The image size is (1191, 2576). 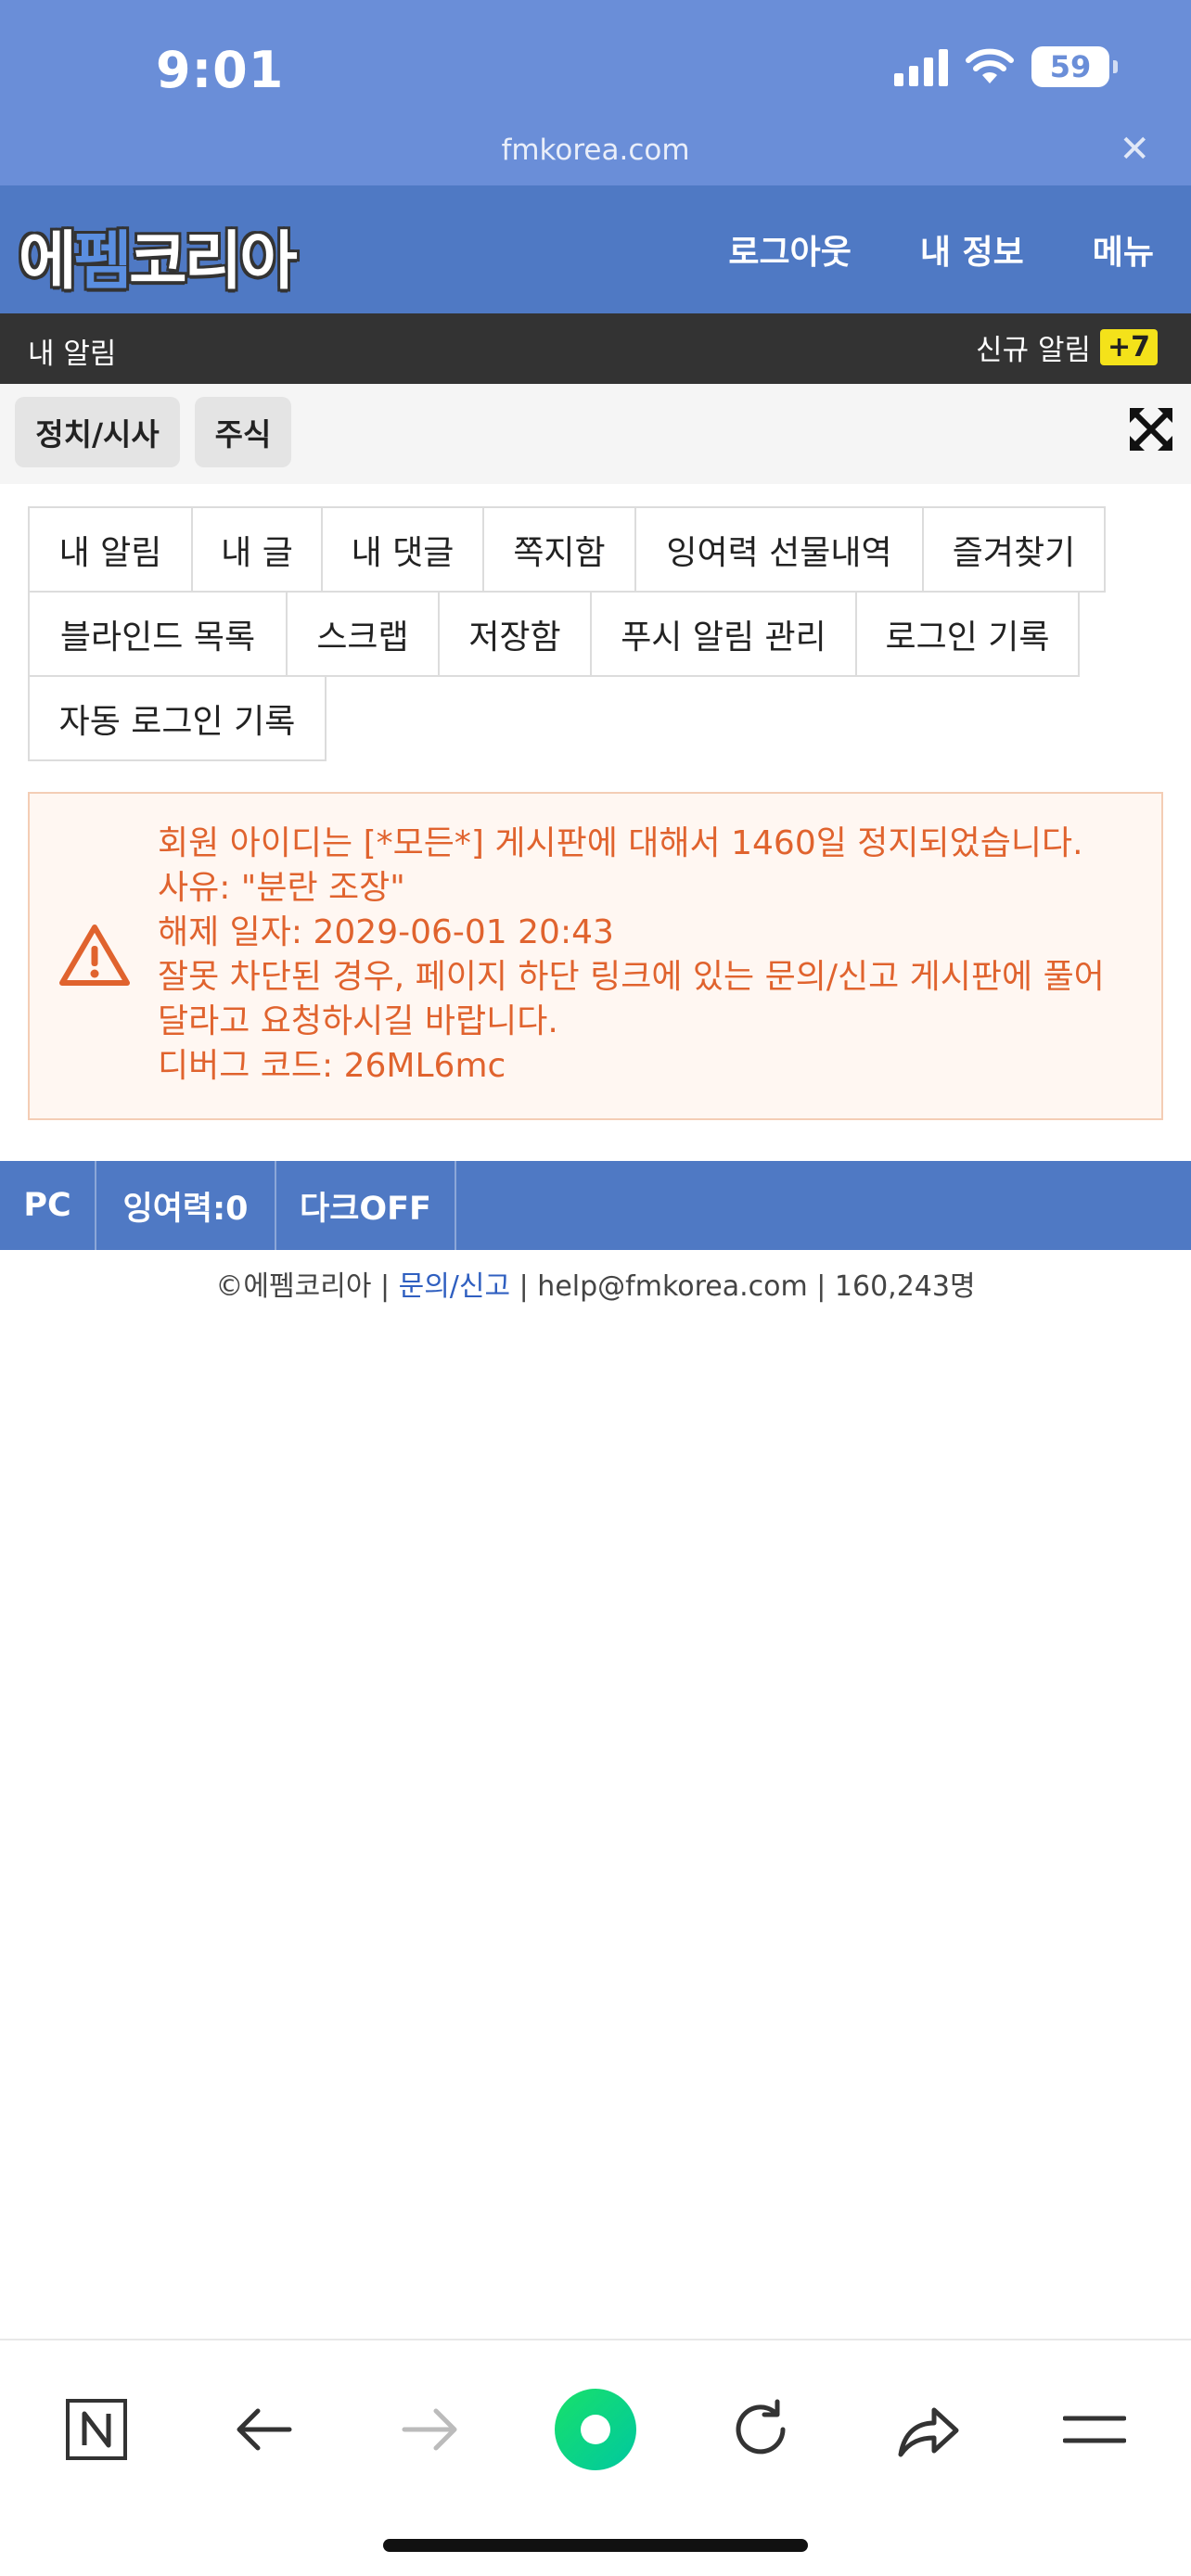 I want to click on forward-icon, so click(x=430, y=2430).